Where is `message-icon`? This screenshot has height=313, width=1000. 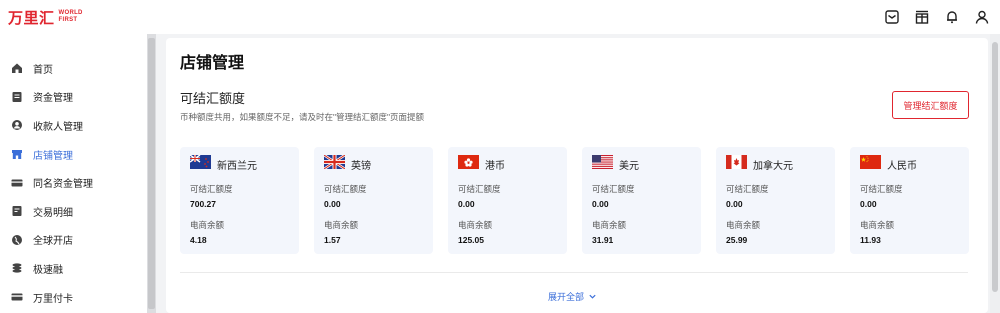 message-icon is located at coordinates (892, 17).